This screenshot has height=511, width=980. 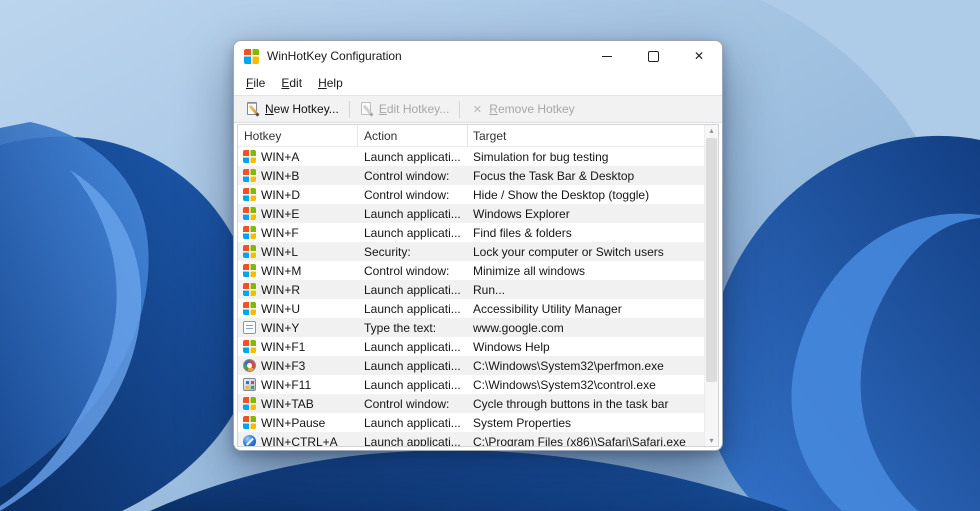 What do you see at coordinates (471, 346) in the screenshot?
I see `hotkey-row: WIN+F1 Launch applicati... Windows Help` at bounding box center [471, 346].